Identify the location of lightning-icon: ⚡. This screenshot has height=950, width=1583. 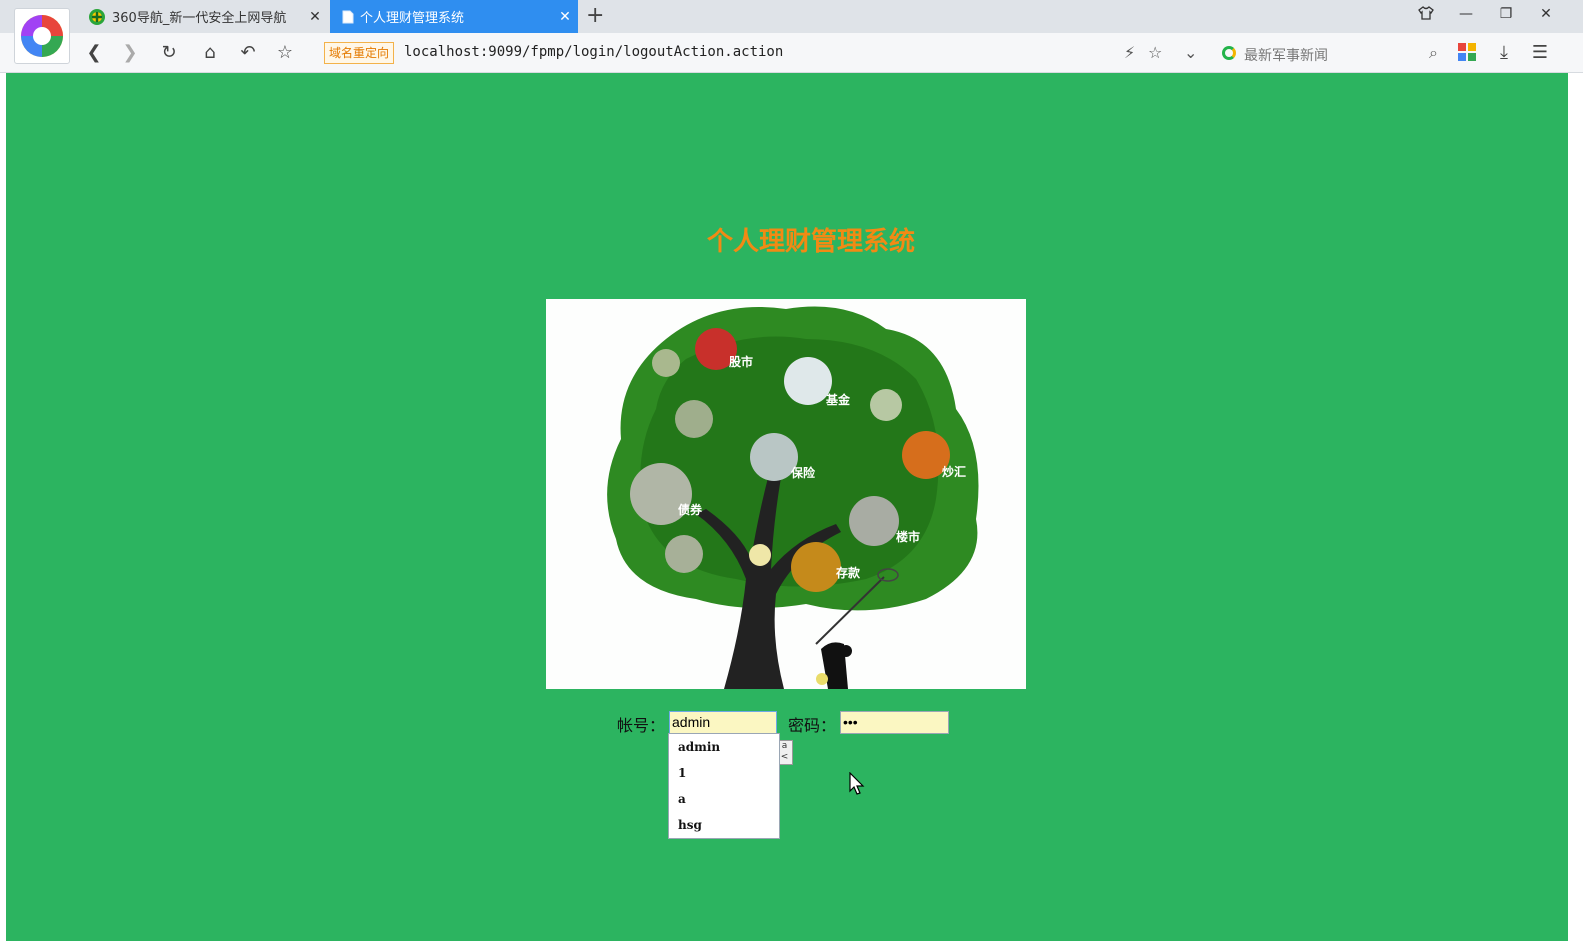
(1129, 52).